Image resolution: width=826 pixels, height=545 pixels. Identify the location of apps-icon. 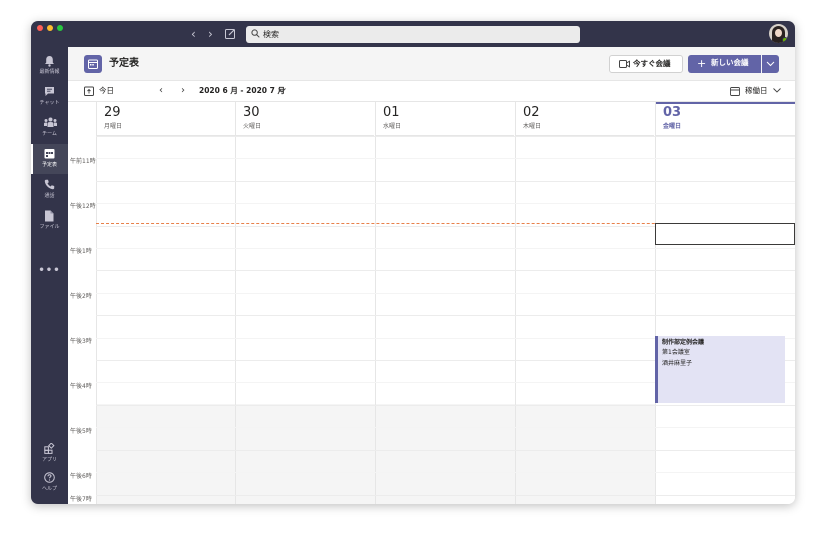
(49, 448).